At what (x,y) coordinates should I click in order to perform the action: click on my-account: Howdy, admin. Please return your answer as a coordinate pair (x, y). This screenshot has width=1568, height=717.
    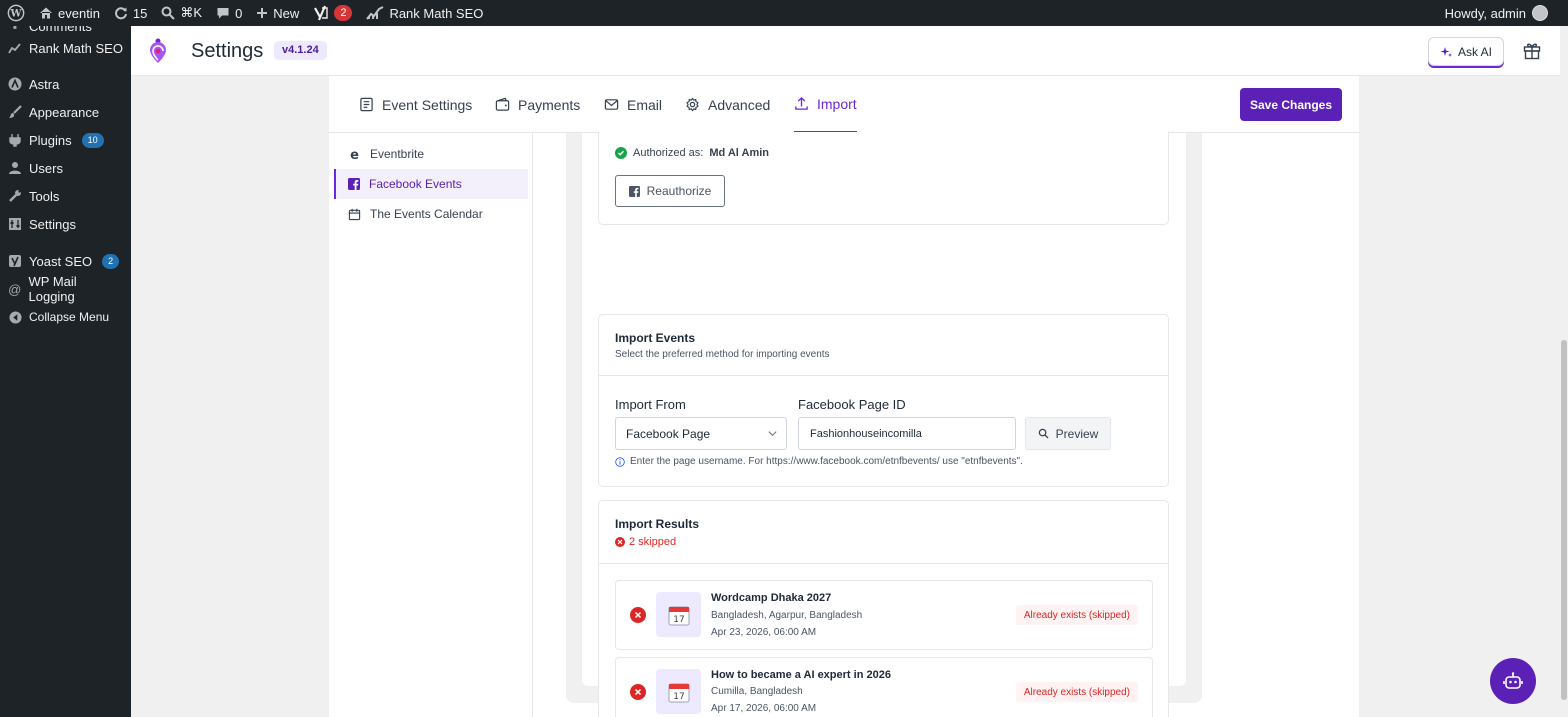
    Looking at the image, I should click on (1506, 13).